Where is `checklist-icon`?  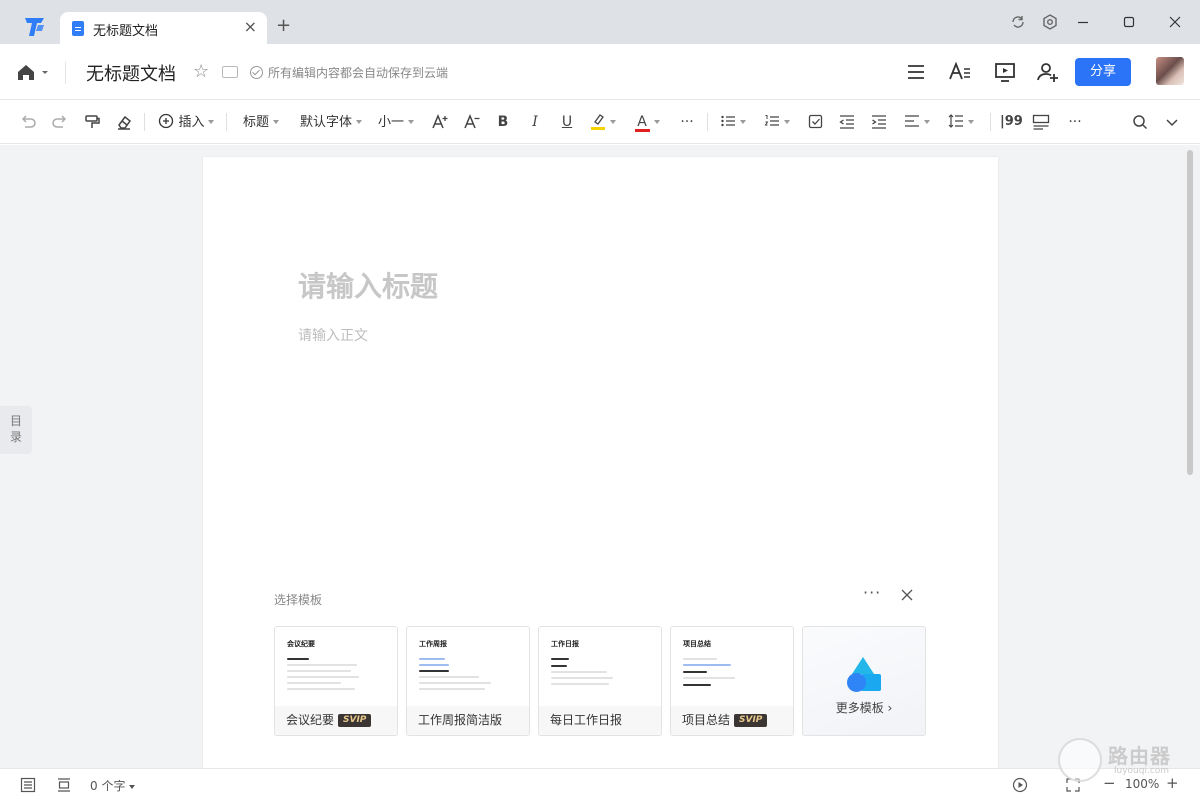 checklist-icon is located at coordinates (816, 122).